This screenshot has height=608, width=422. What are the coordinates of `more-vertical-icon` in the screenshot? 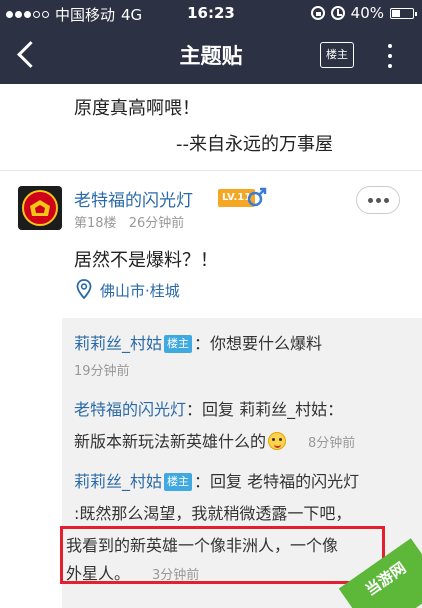 It's located at (390, 56).